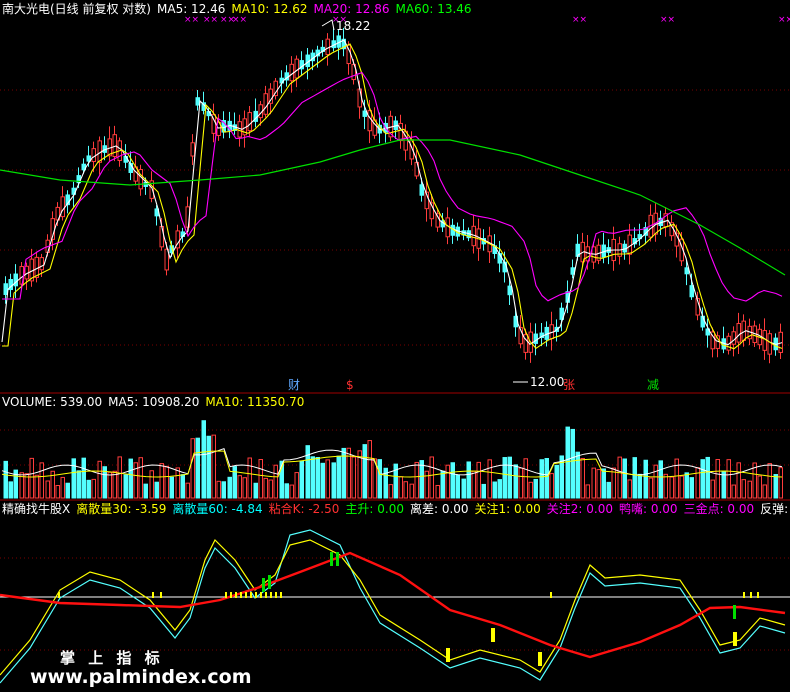  Describe the element at coordinates (76, 9) in the screenshot. I see `price-header-item: 南大光电(日线 前复权 对数)` at that location.